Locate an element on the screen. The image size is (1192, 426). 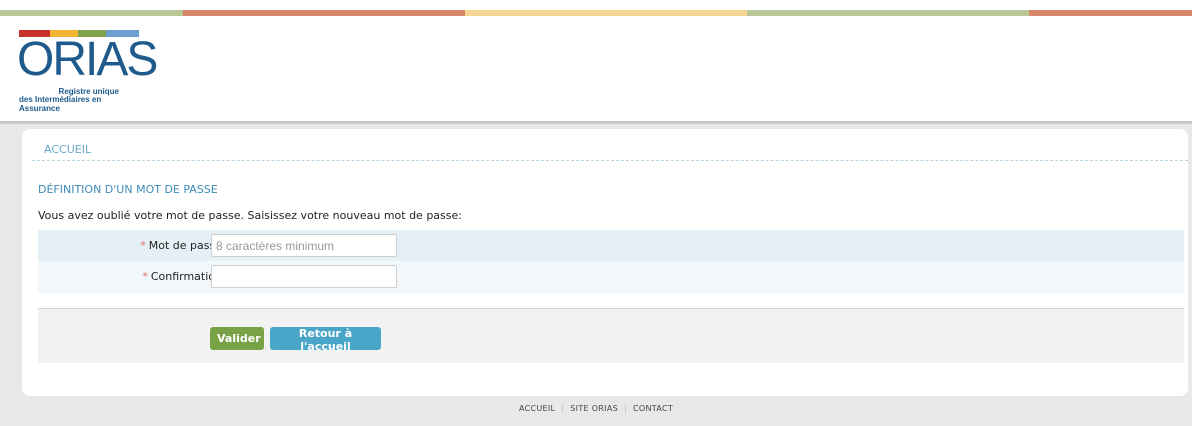
form-actions: Valider Retour à l'accueil is located at coordinates (611, 335).